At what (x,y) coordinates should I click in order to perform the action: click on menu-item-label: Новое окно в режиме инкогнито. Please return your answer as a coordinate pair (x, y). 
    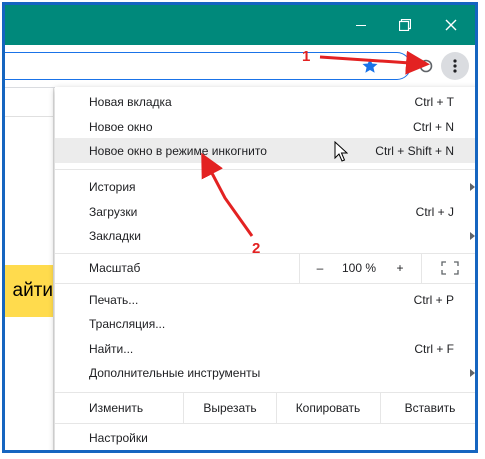
    Looking at the image, I should click on (178, 150).